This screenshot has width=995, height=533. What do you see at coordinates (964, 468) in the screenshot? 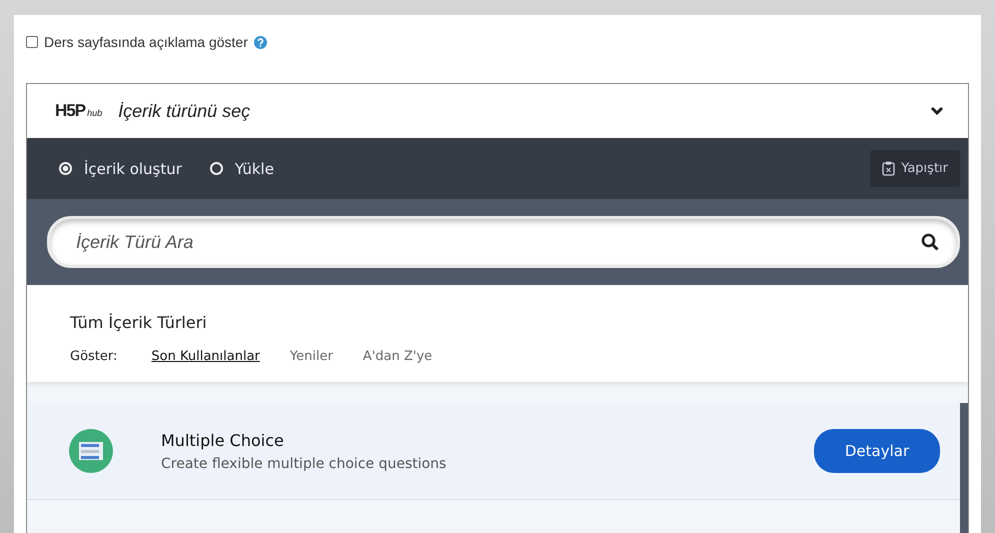
I see `scrollbar` at bounding box center [964, 468].